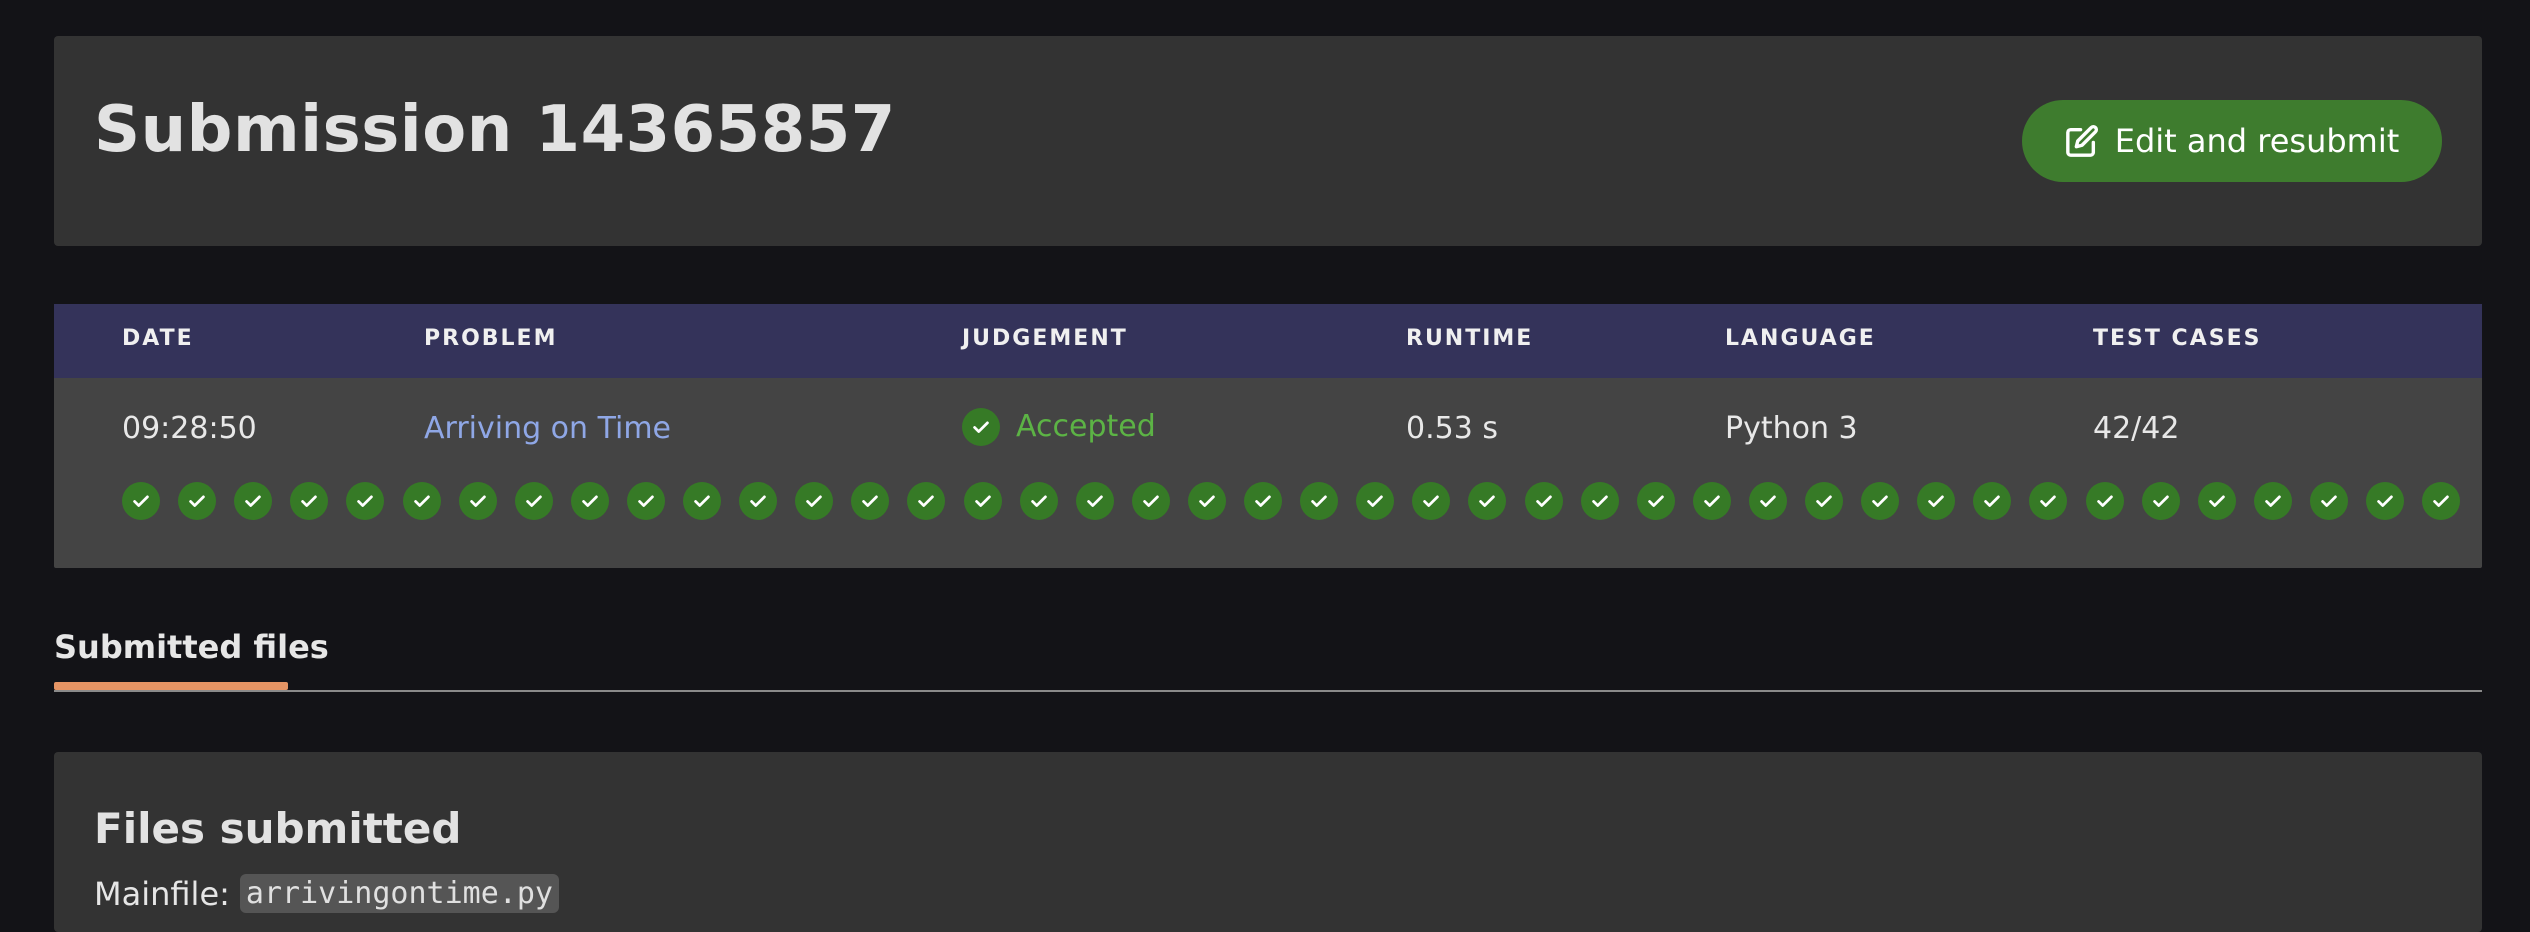 Image resolution: width=2530 pixels, height=932 pixels. I want to click on test-case-39-check-icon, so click(2272, 501).